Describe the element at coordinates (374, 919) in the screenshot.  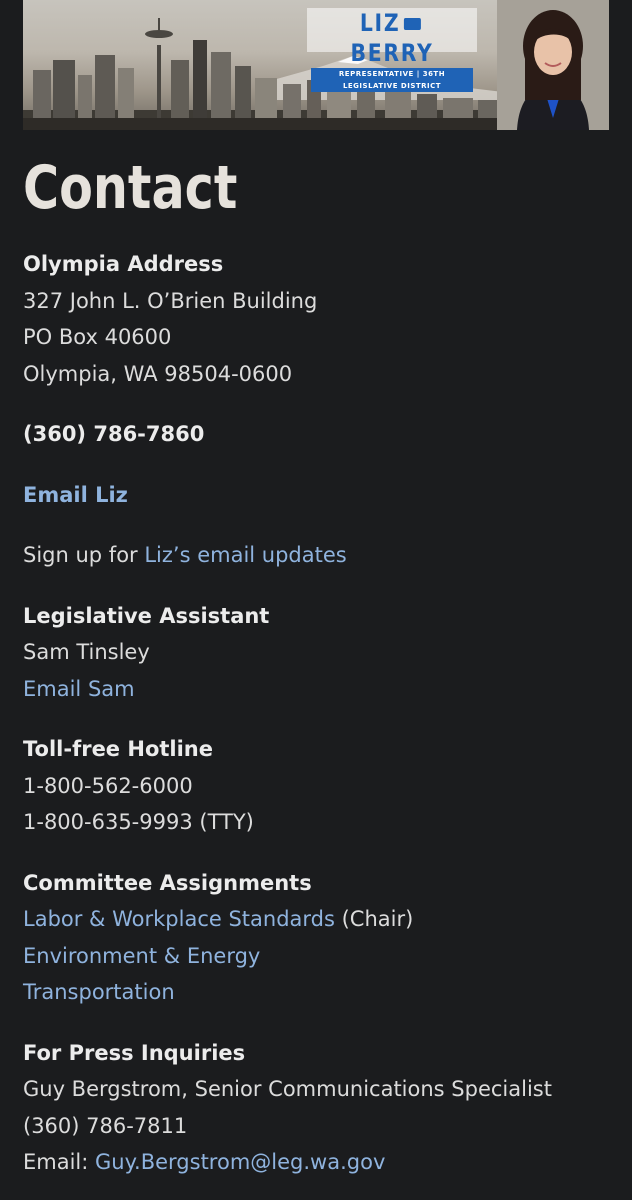
I see `committee-chair-note: (Chair)` at that location.